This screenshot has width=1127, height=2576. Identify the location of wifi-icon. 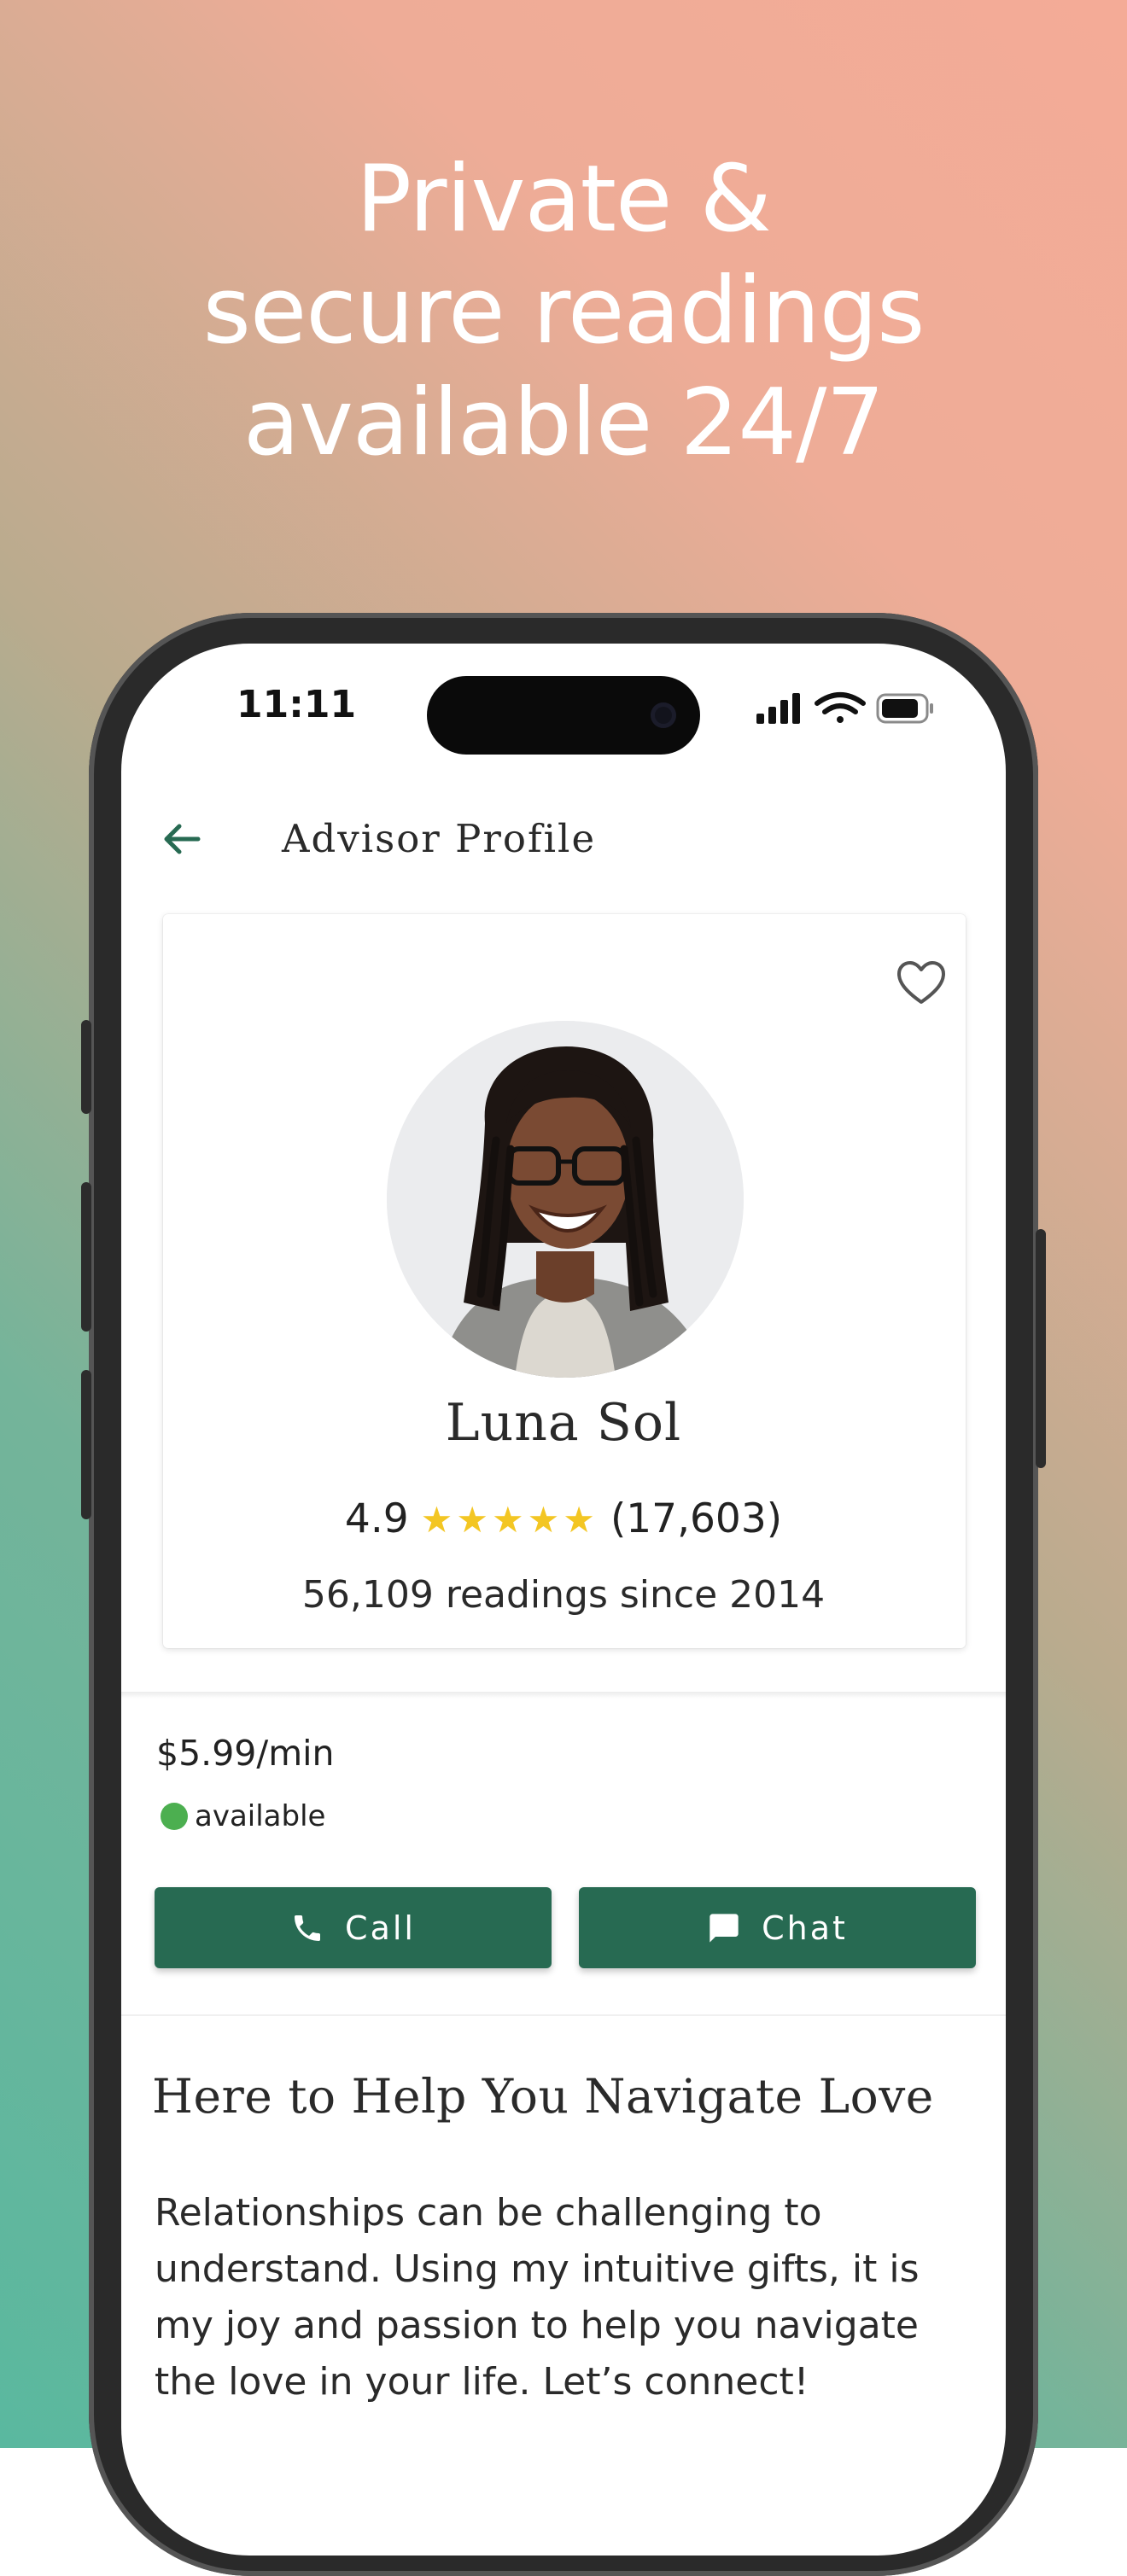
(840, 707).